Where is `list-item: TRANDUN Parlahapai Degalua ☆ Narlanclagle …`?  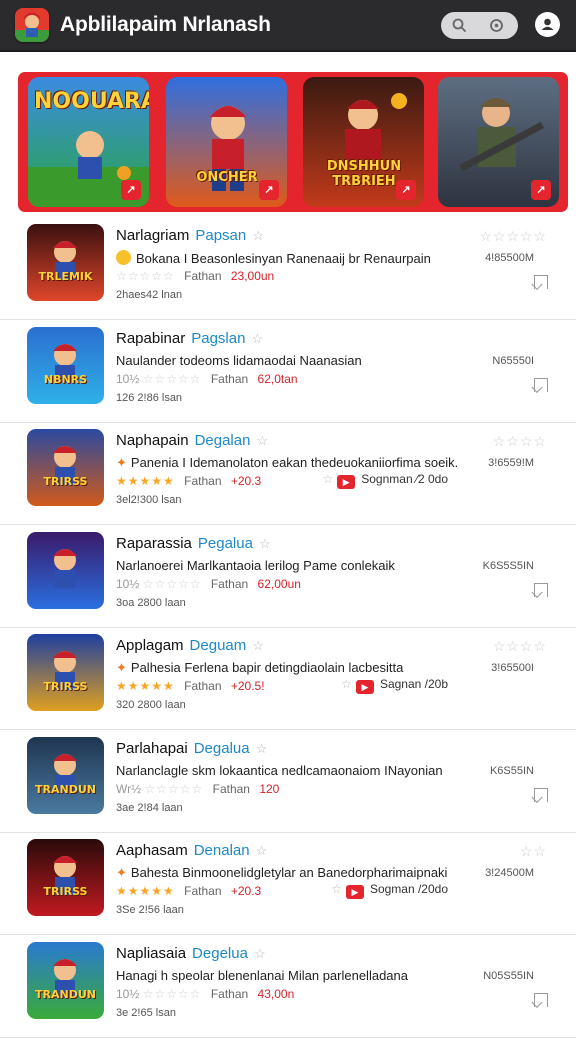
list-item: TRANDUN Parlahapai Degalua ☆ Narlanclagle … is located at coordinates (288, 781).